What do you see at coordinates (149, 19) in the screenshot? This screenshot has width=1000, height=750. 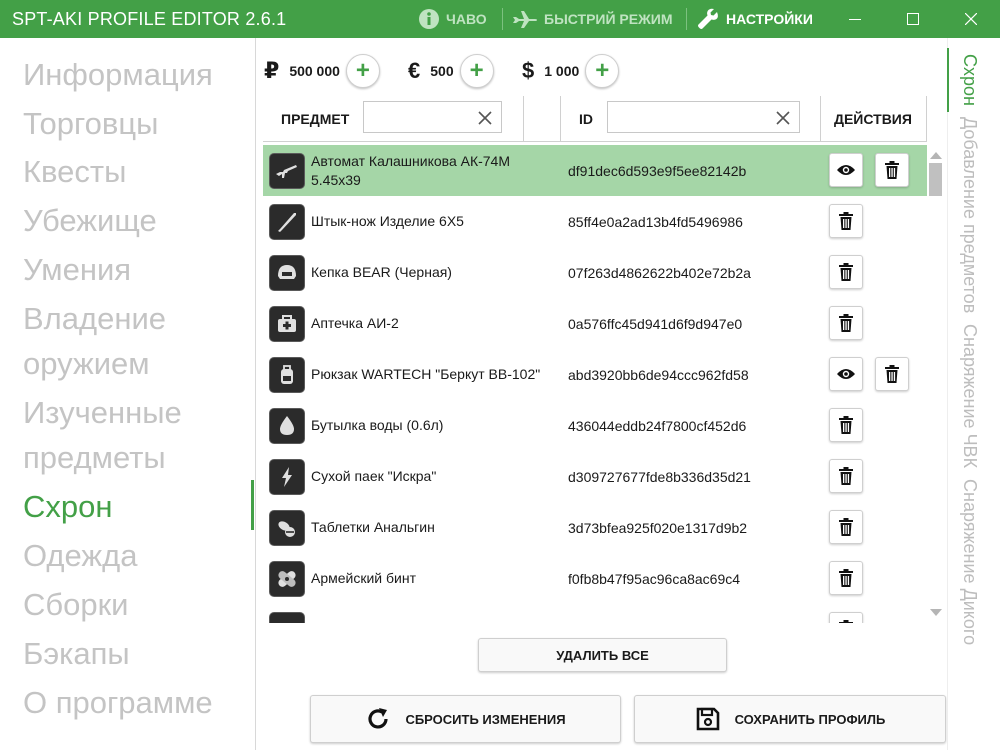 I see `app-title: SPT-AKI PROFILE EDITOR 2.6.1` at bounding box center [149, 19].